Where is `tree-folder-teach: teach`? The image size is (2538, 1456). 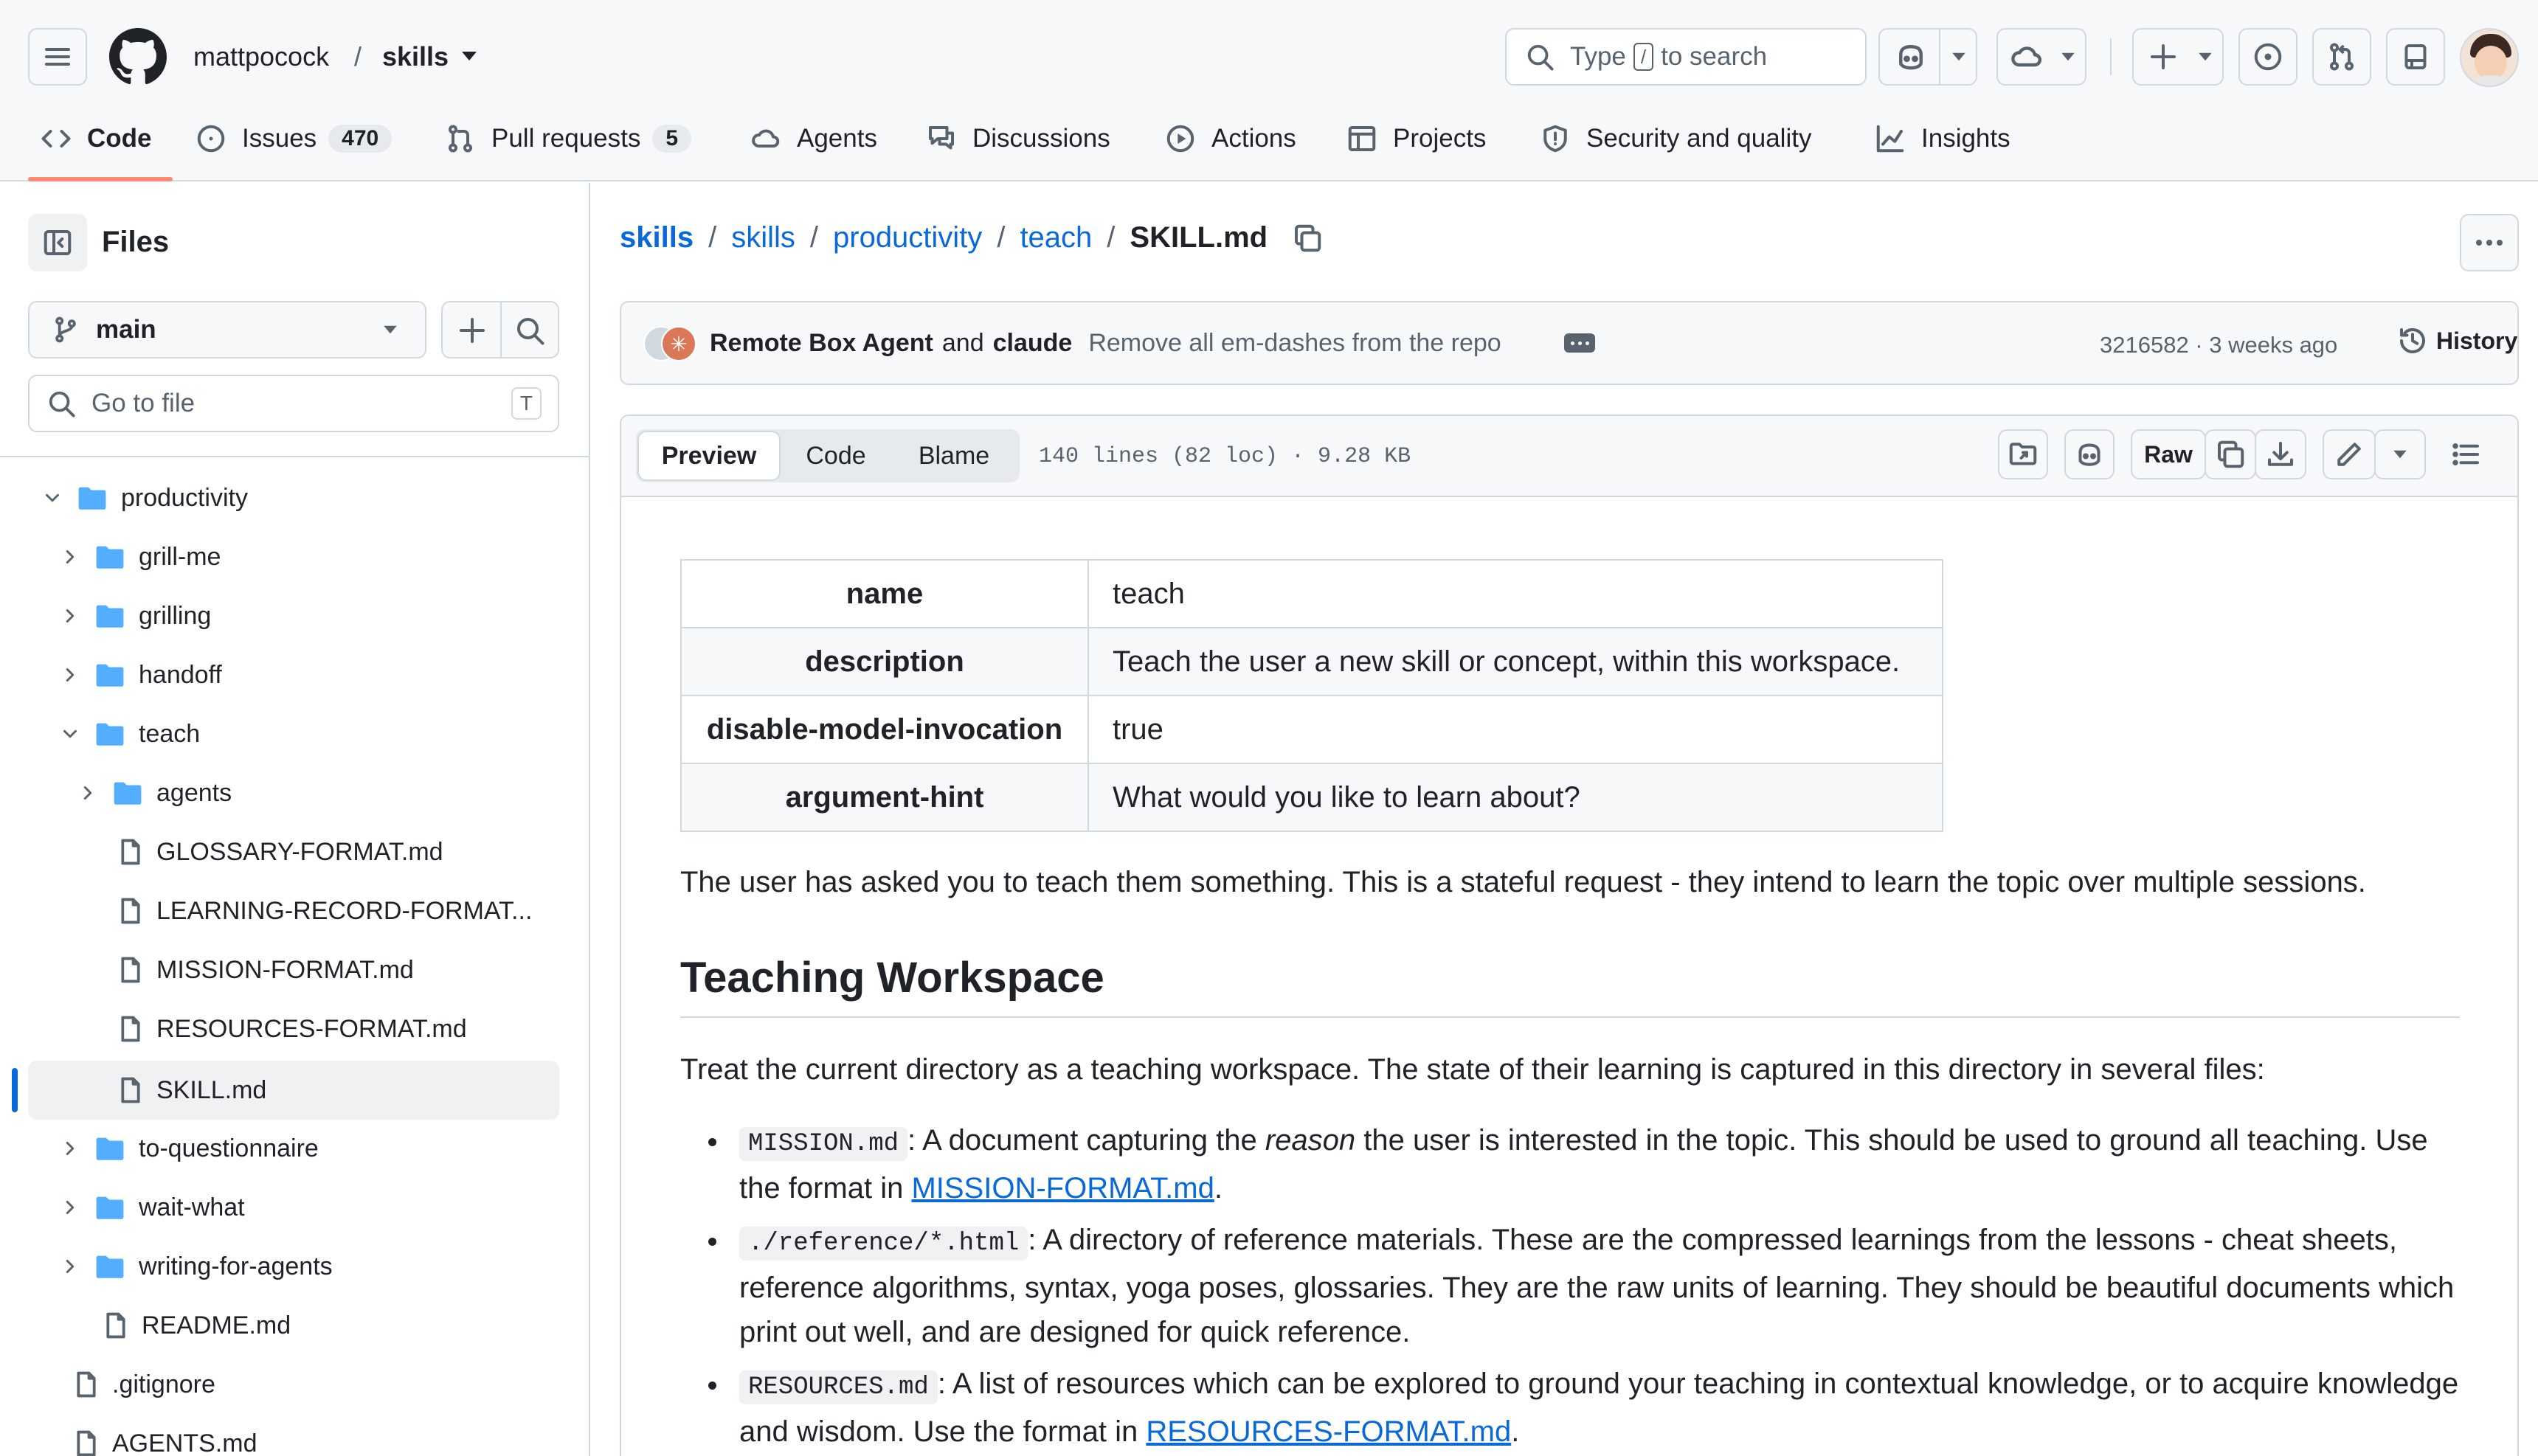
tree-folder-teach: teach is located at coordinates (129, 734).